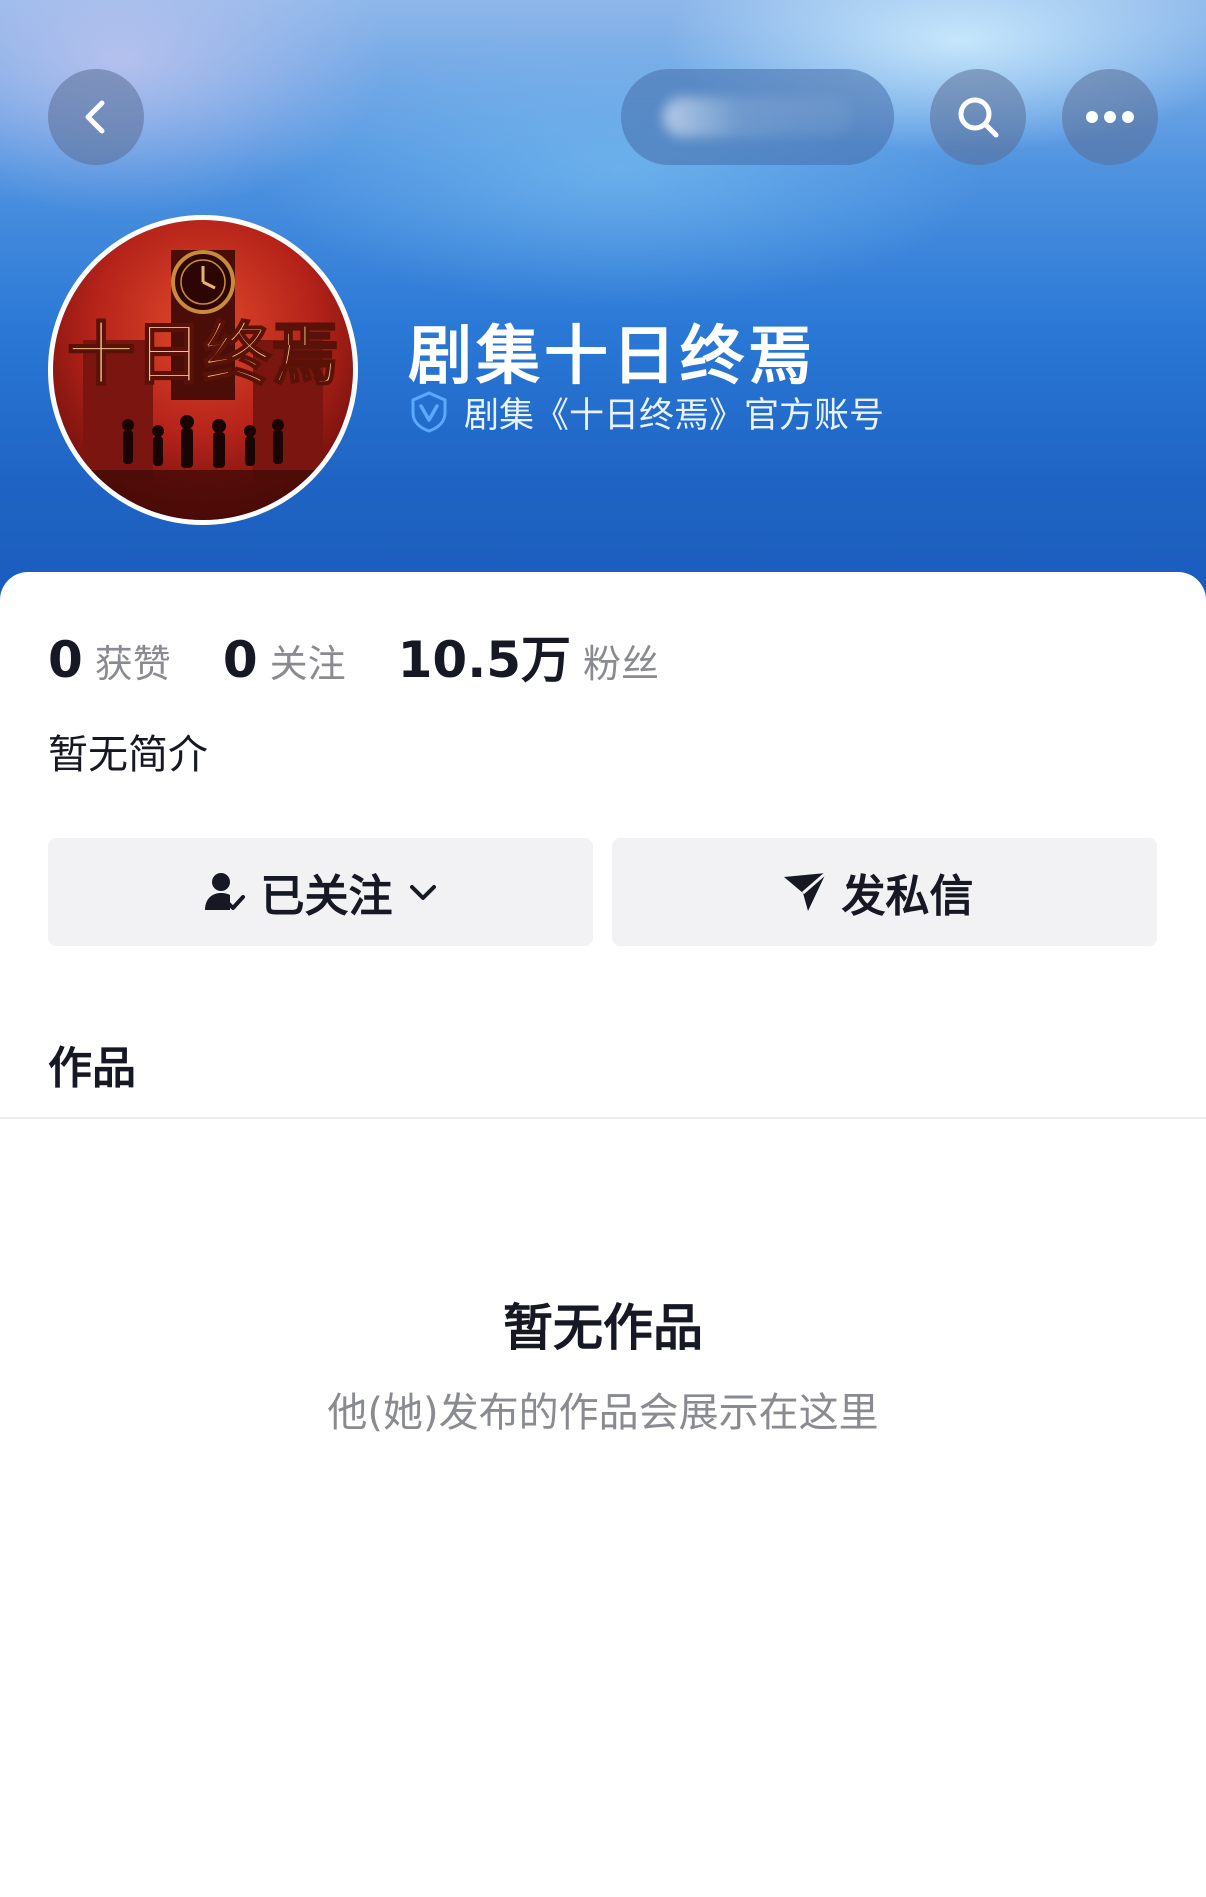 This screenshot has width=1206, height=1897. What do you see at coordinates (805, 891) in the screenshot?
I see `paper-plane-icon` at bounding box center [805, 891].